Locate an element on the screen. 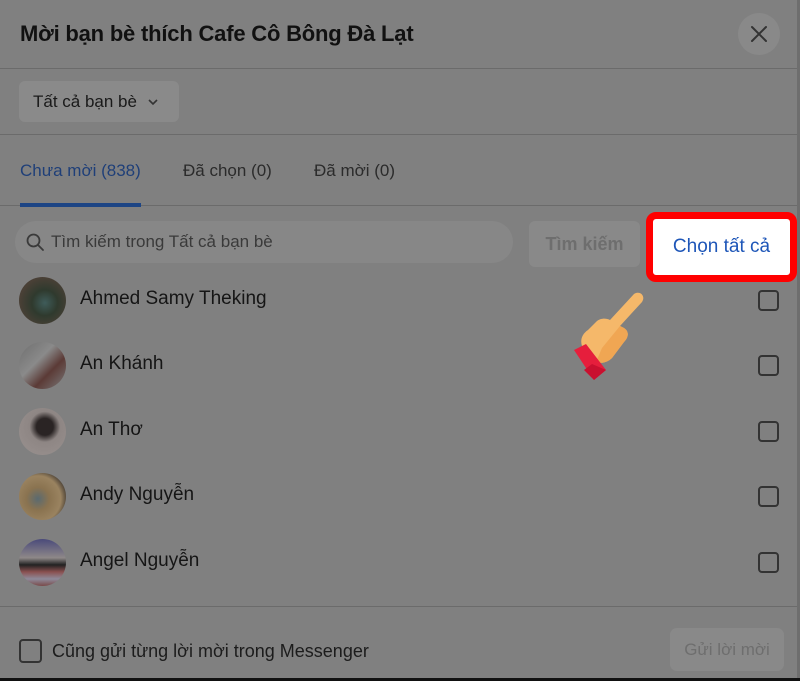 This screenshot has height=681, width=800. search-input is located at coordinates (271, 242).